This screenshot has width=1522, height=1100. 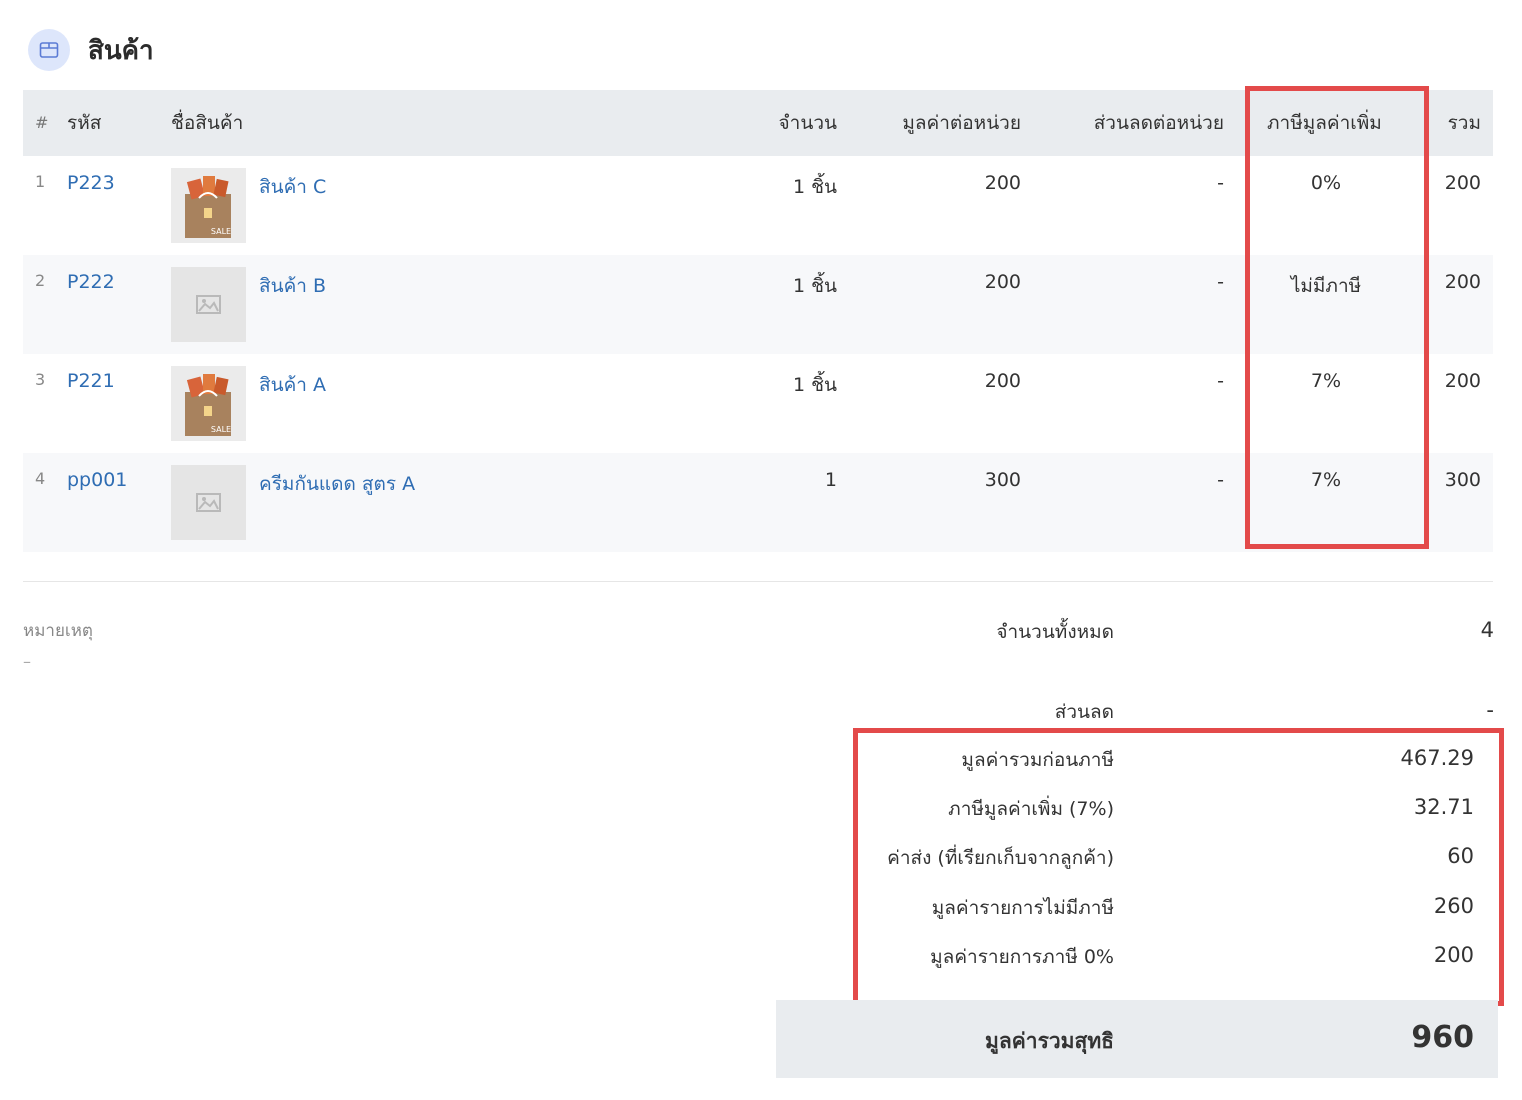 I want to click on header-qty: จำนวน, so click(x=807, y=123).